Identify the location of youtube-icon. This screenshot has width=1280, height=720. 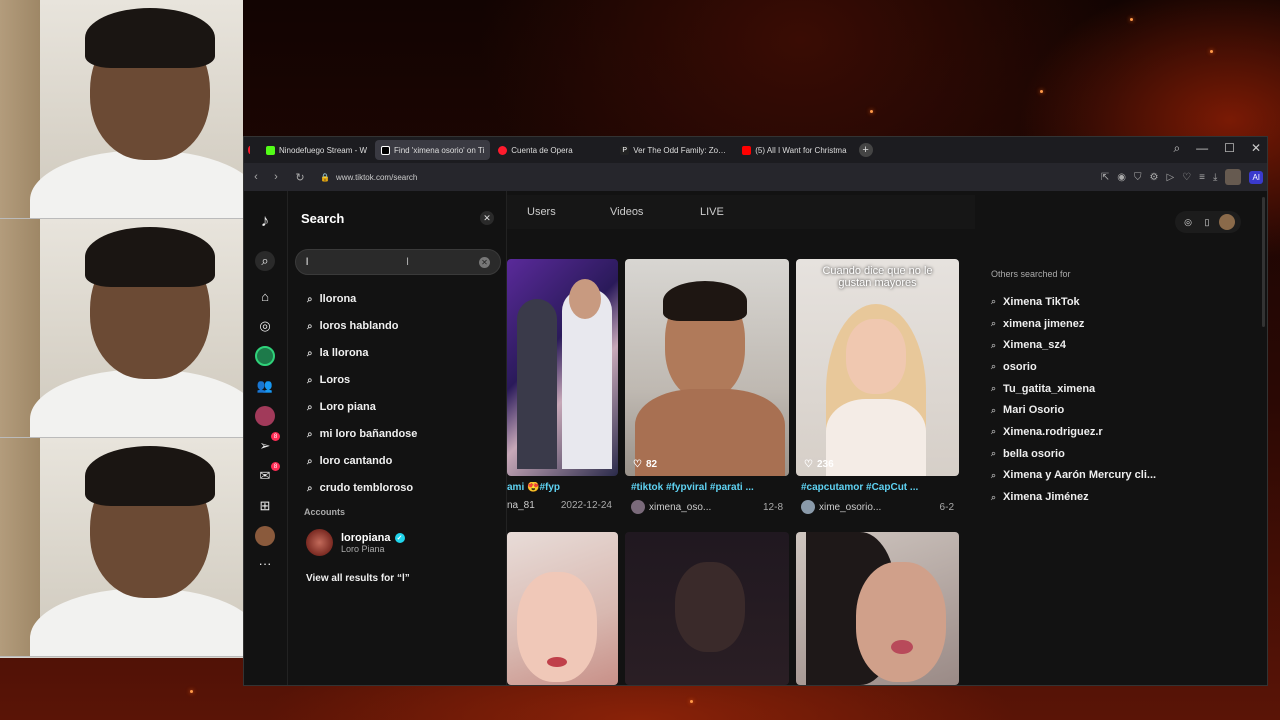
(747, 150).